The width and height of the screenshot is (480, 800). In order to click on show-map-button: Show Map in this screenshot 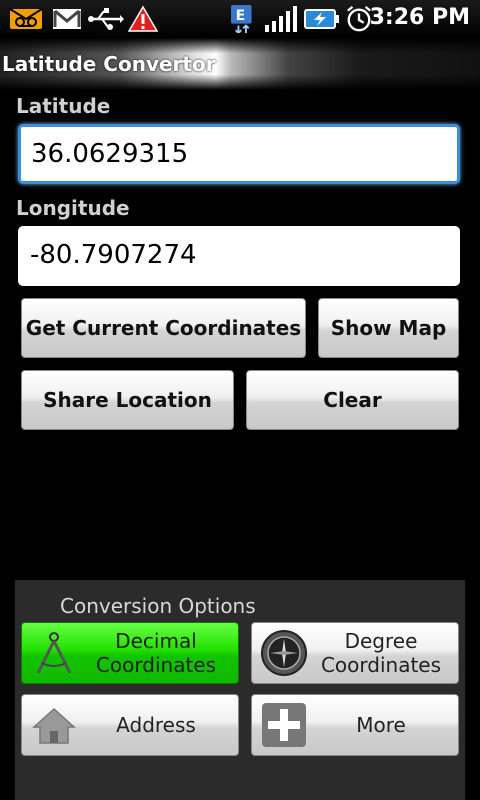, I will do `click(388, 328)`.